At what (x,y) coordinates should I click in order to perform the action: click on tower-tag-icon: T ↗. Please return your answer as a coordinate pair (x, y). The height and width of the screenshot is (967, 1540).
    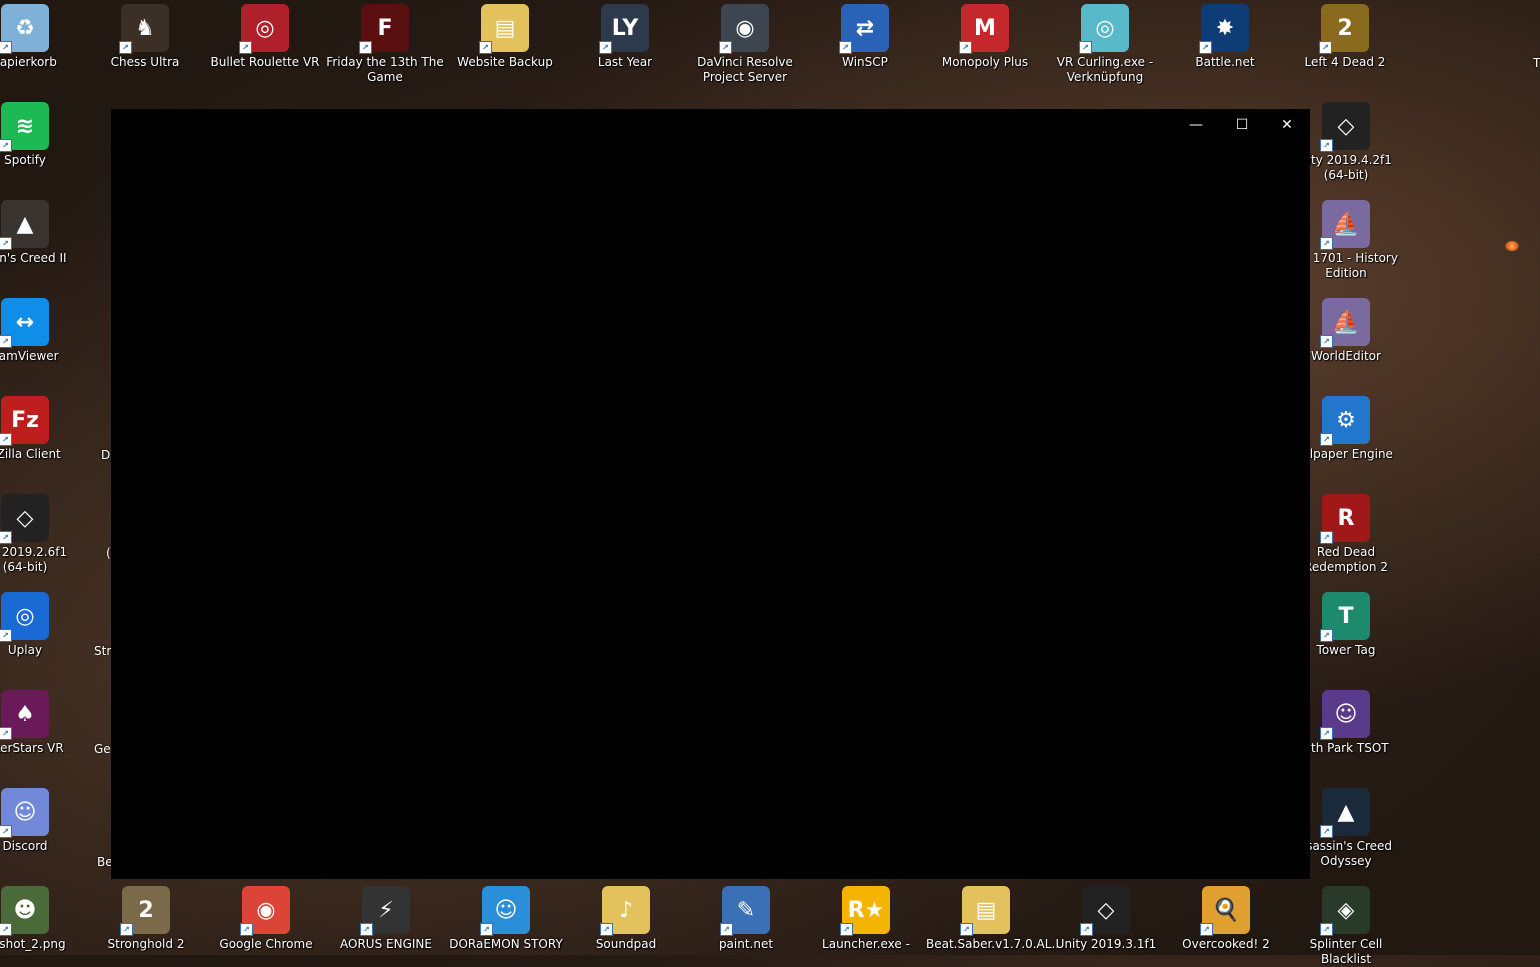
    Looking at the image, I should click on (1345, 617).